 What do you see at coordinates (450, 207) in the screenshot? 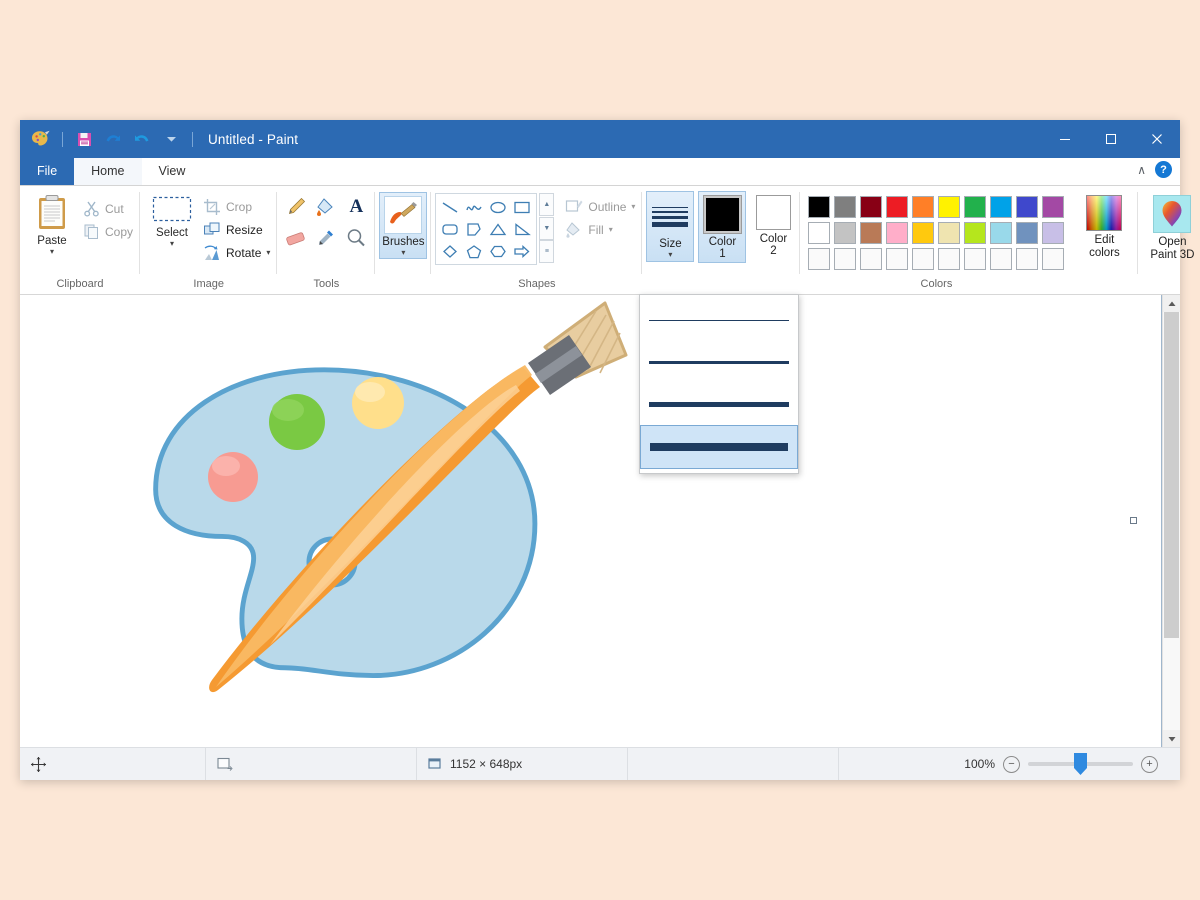
I see `shape-line` at bounding box center [450, 207].